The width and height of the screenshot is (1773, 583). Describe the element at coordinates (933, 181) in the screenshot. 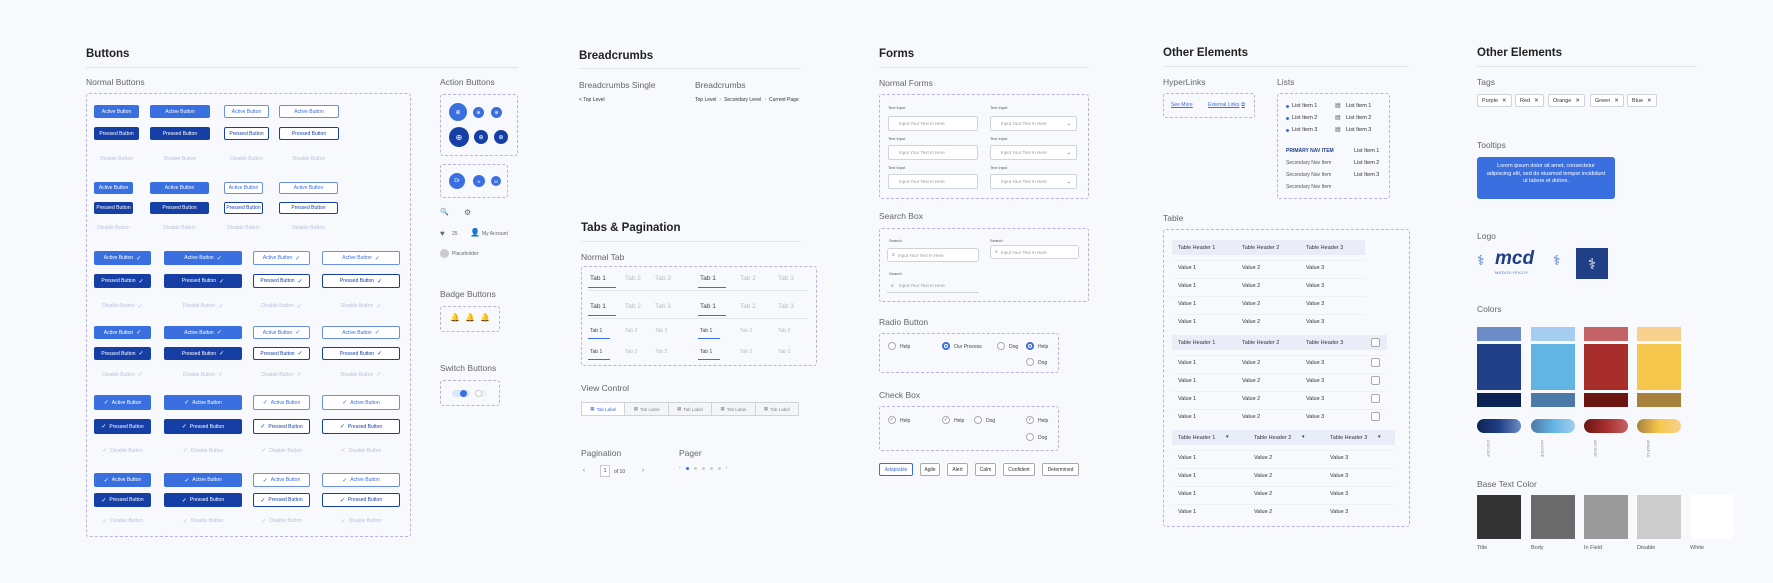

I see `text-input: Input Your Text In Here` at that location.